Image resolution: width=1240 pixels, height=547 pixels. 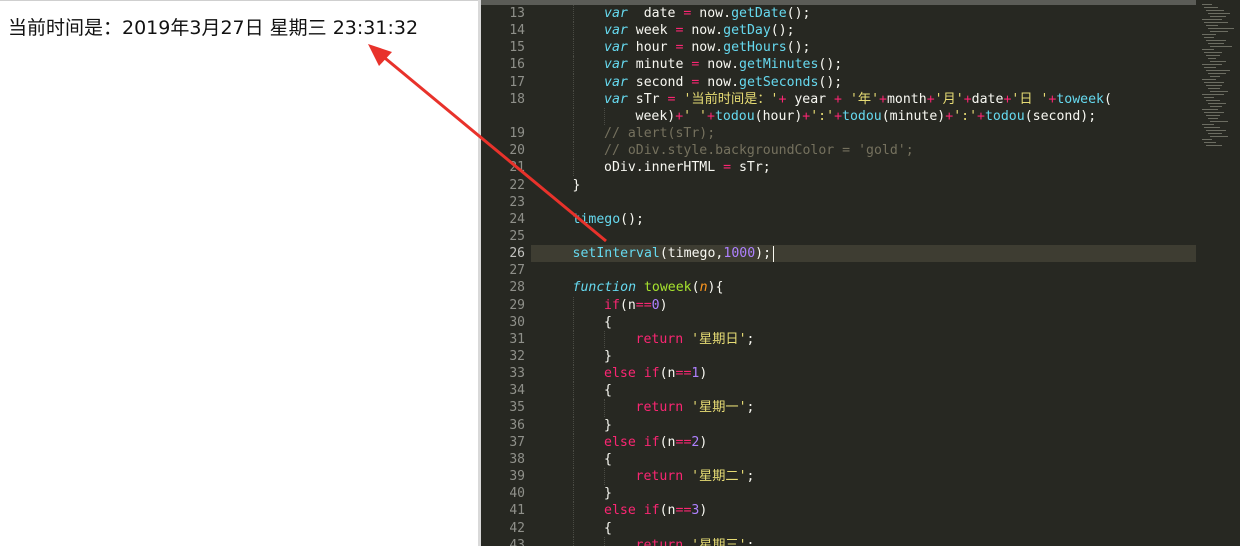 What do you see at coordinates (213, 28) in the screenshot?
I see `current-time-text: 当前时间是：2019年3月27日 星期三 23:31:32` at bounding box center [213, 28].